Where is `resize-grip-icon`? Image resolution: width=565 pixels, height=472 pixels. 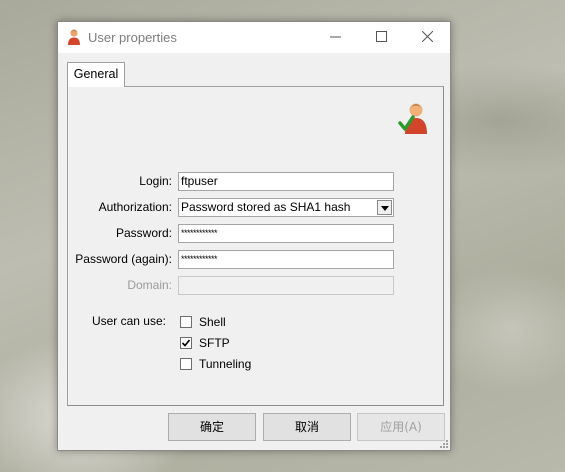
resize-grip-icon is located at coordinates (443, 443).